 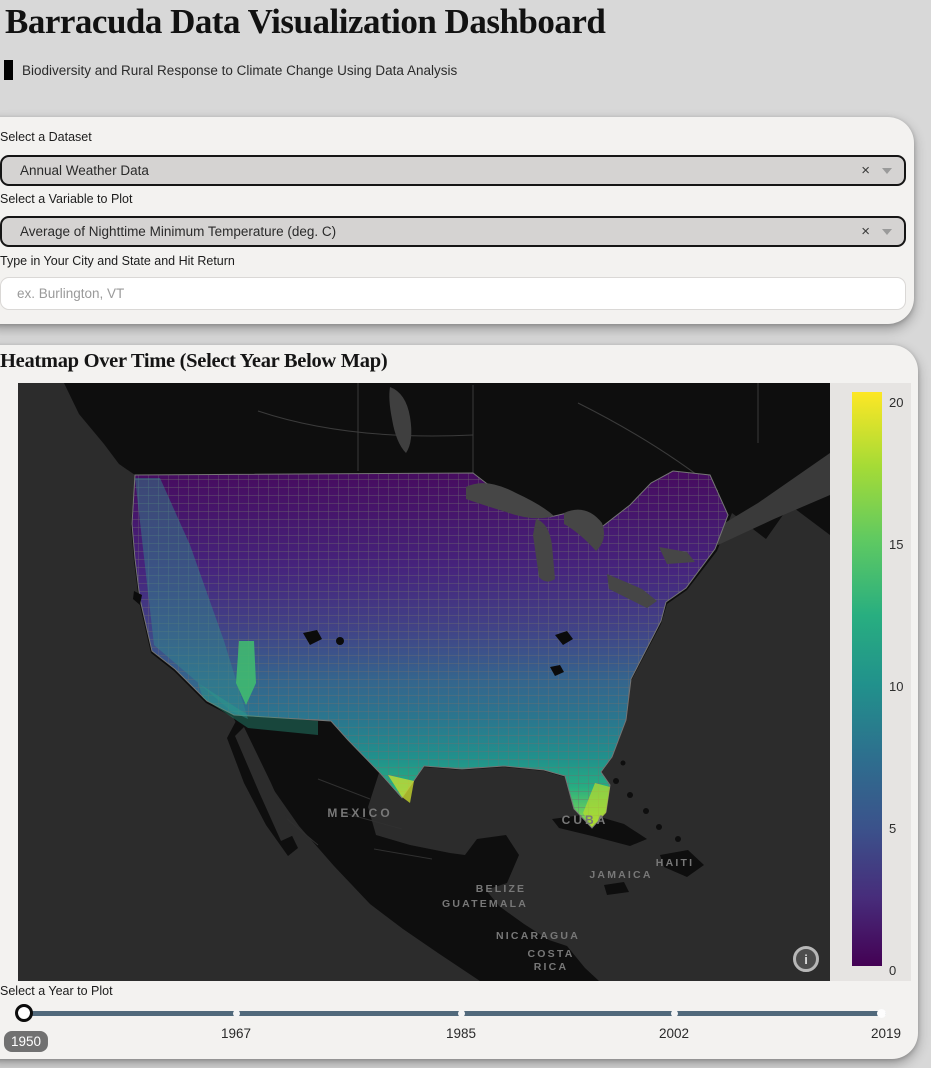 What do you see at coordinates (501, 889) in the screenshot?
I see `basemap-label: BELIZE` at bounding box center [501, 889].